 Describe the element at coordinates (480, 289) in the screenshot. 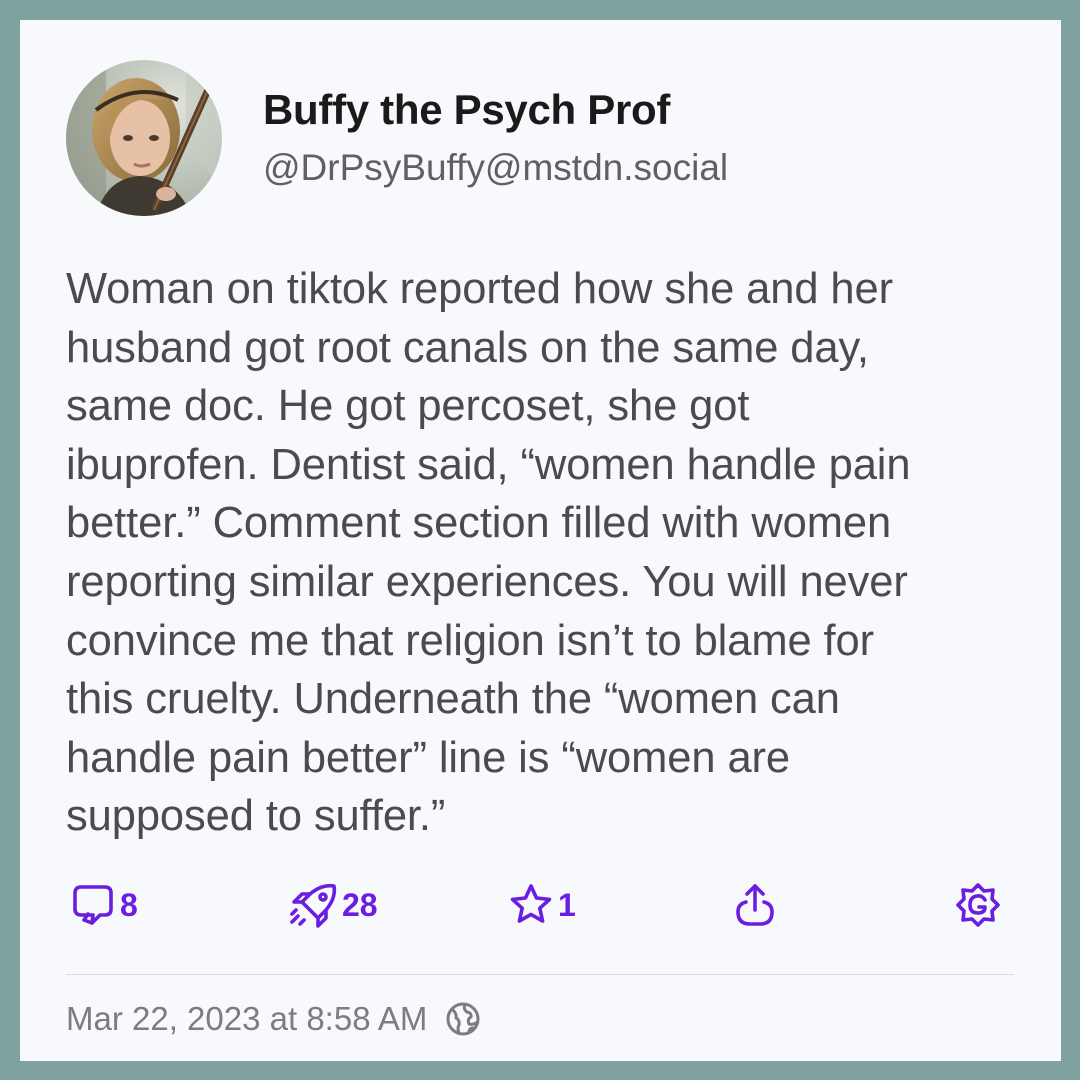

I see `post-line: Woman on tiktok reported how she and her` at that location.